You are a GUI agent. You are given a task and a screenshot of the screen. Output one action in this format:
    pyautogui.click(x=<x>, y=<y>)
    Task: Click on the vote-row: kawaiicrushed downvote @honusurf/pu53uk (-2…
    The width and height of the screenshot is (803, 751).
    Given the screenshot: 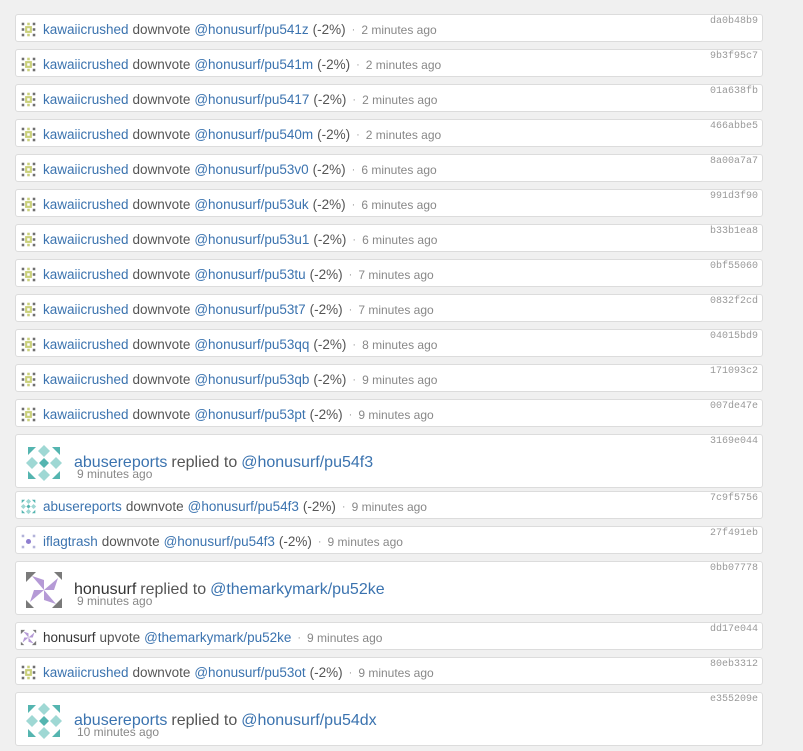 What is the action you would take?
    pyautogui.click(x=389, y=203)
    